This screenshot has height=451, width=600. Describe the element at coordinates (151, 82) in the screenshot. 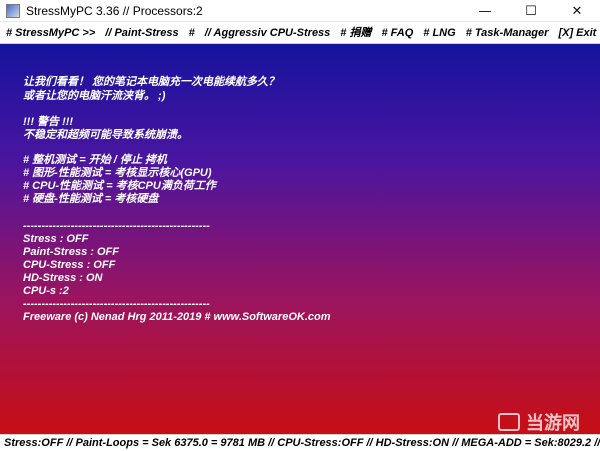

I see `intro-line-1: 让我们看看！ 您的笔记本电脑充一次电能续航多久？` at that location.